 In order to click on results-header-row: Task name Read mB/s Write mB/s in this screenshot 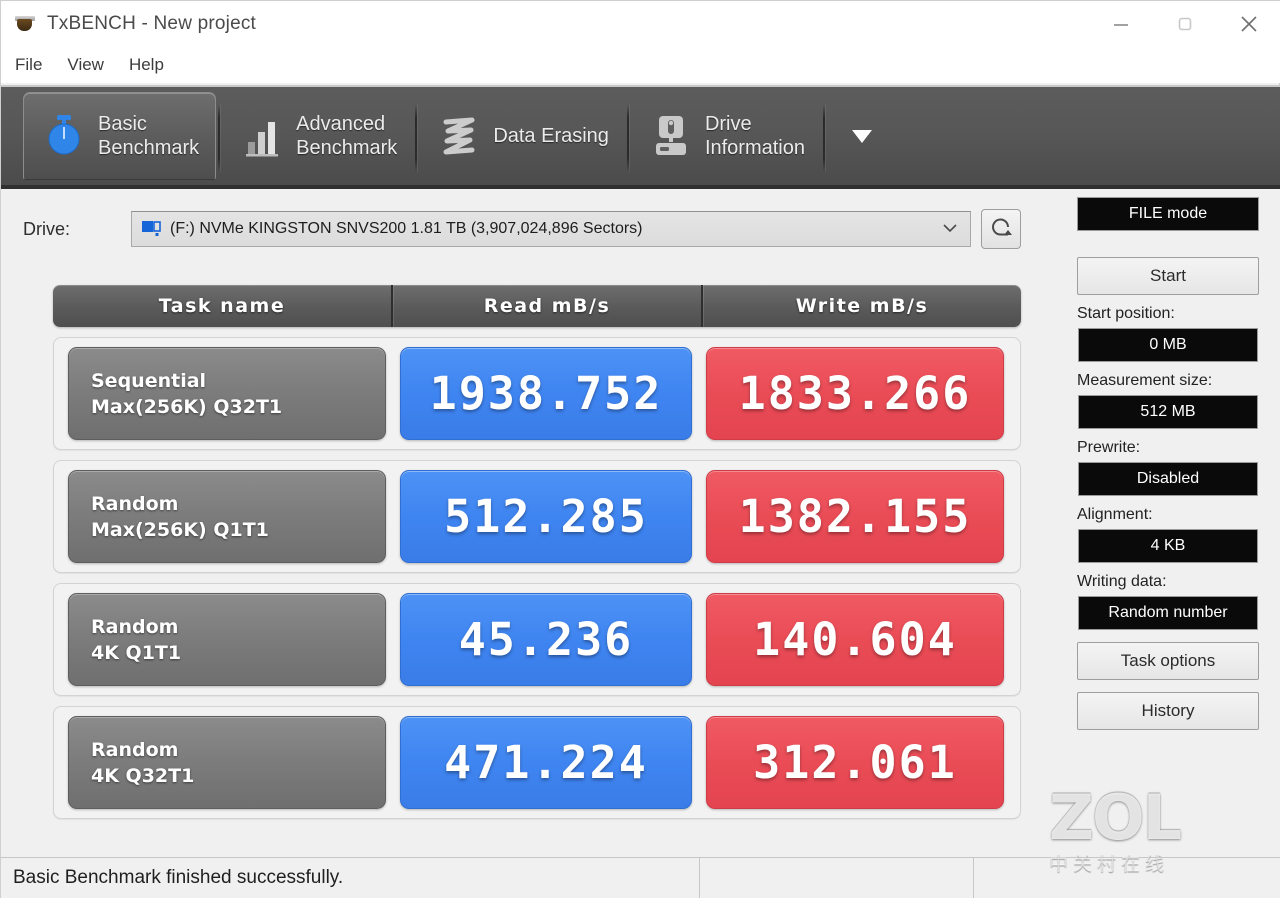, I will do `click(537, 306)`.